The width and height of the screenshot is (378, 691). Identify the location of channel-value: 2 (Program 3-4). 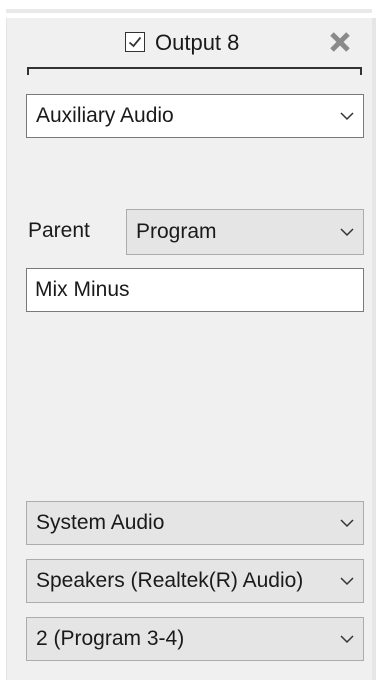
(110, 638).